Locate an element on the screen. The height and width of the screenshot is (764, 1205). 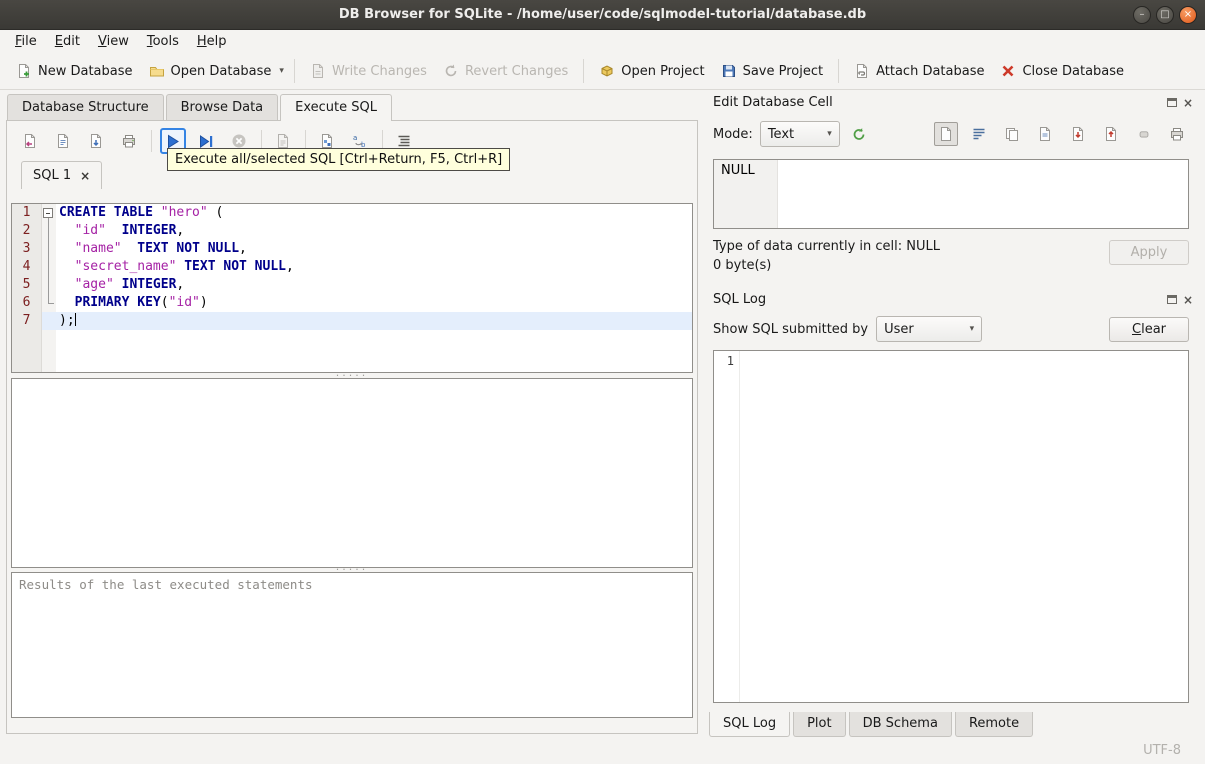
sql-log-filter-row: Show SQL submitted by User ▾ Clear is located at coordinates (951, 329).